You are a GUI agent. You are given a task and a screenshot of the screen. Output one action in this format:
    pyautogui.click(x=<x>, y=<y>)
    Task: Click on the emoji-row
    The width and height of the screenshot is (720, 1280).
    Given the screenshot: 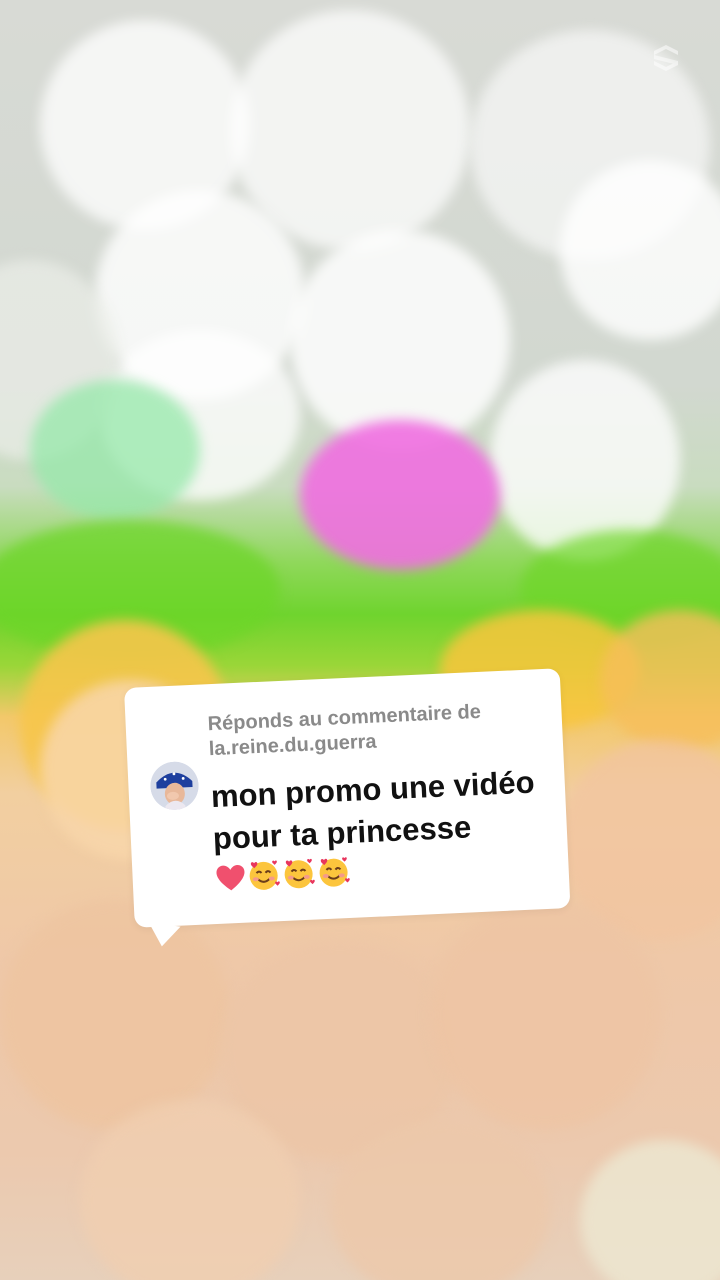 What is the action you would take?
    pyautogui.click(x=283, y=879)
    